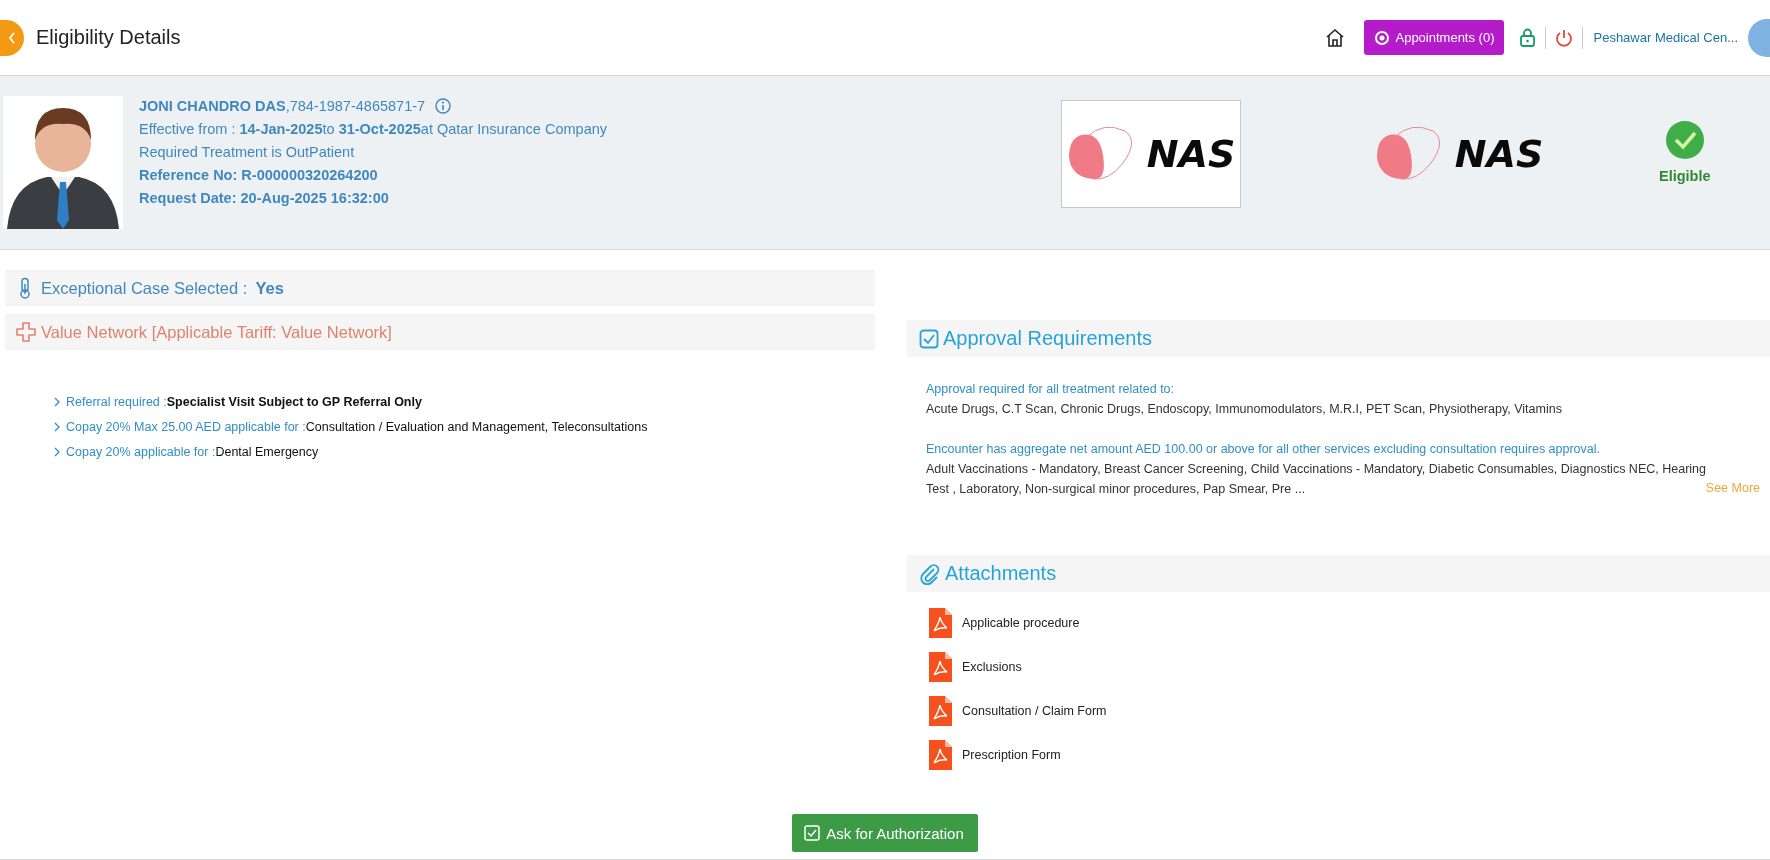  What do you see at coordinates (264, 198) in the screenshot?
I see `request-date: Request Date: 20-Aug-2025 16:32:00` at bounding box center [264, 198].